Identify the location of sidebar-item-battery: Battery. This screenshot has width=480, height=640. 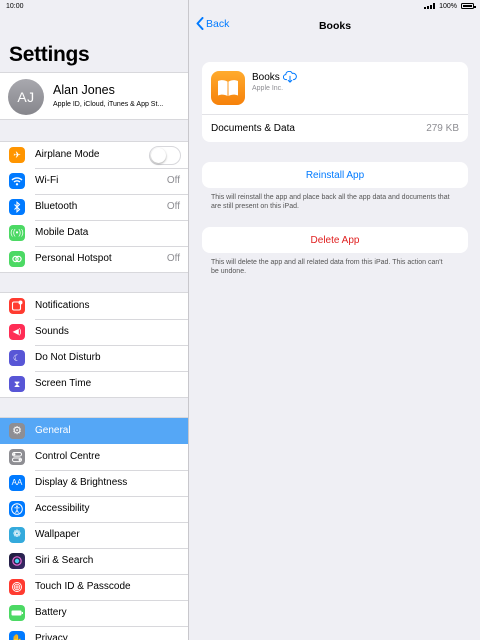
(94, 613).